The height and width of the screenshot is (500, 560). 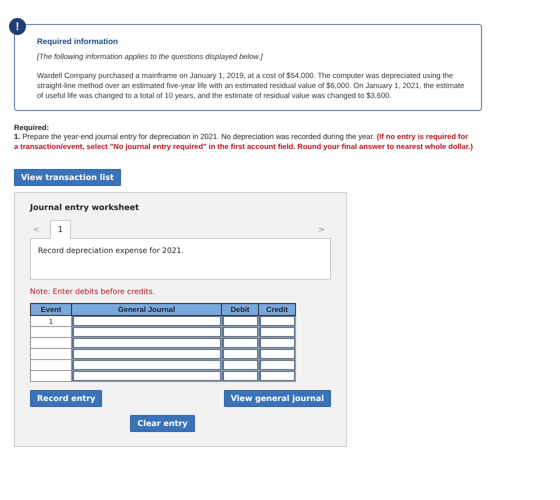 I want to click on entry-tab: 1, so click(x=60, y=229).